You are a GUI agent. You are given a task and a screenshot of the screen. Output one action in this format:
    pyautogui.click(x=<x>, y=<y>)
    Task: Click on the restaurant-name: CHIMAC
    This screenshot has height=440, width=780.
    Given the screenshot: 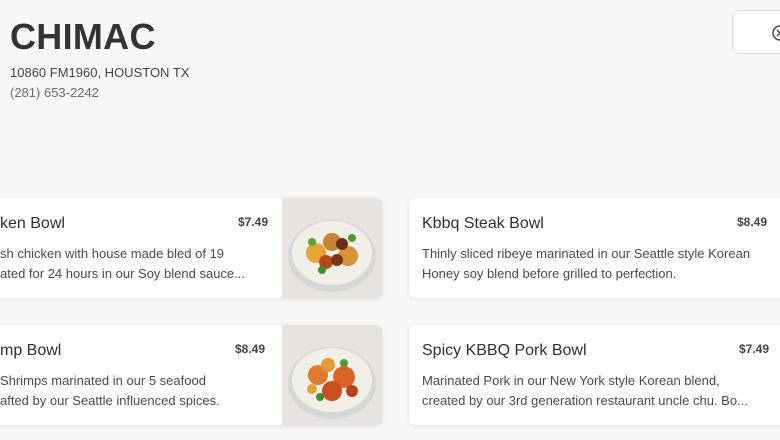 What is the action you would take?
    pyautogui.click(x=83, y=36)
    